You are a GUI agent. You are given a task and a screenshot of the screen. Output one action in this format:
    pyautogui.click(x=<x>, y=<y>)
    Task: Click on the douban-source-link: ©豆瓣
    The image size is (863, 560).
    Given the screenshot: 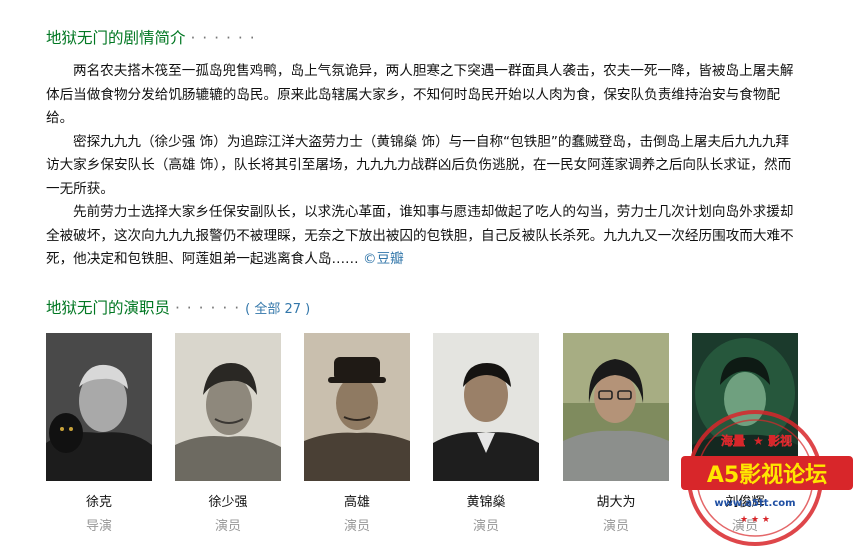 What is the action you would take?
    pyautogui.click(x=383, y=259)
    